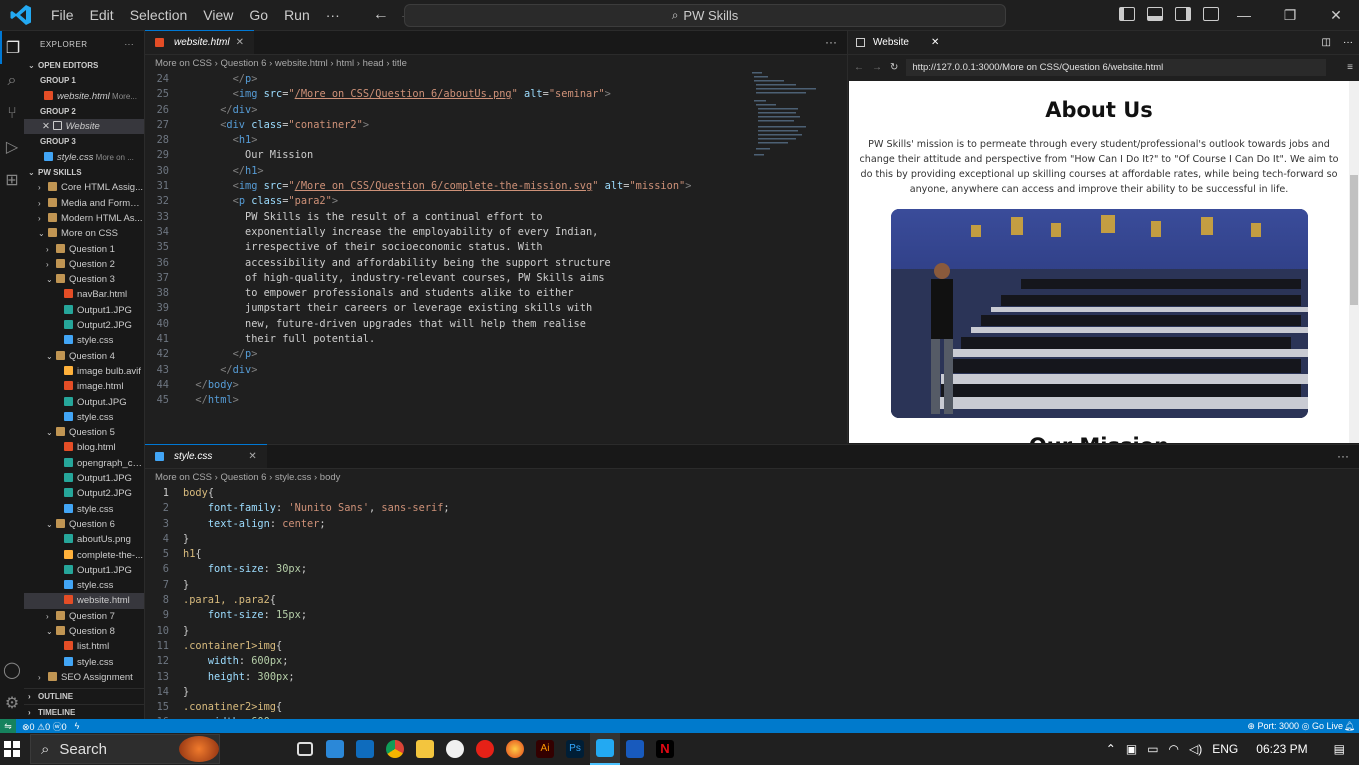 Image resolution: width=1359 pixels, height=765 pixels. What do you see at coordinates (223, 171) in the screenshot?
I see `code-text: </h1>` at bounding box center [223, 171].